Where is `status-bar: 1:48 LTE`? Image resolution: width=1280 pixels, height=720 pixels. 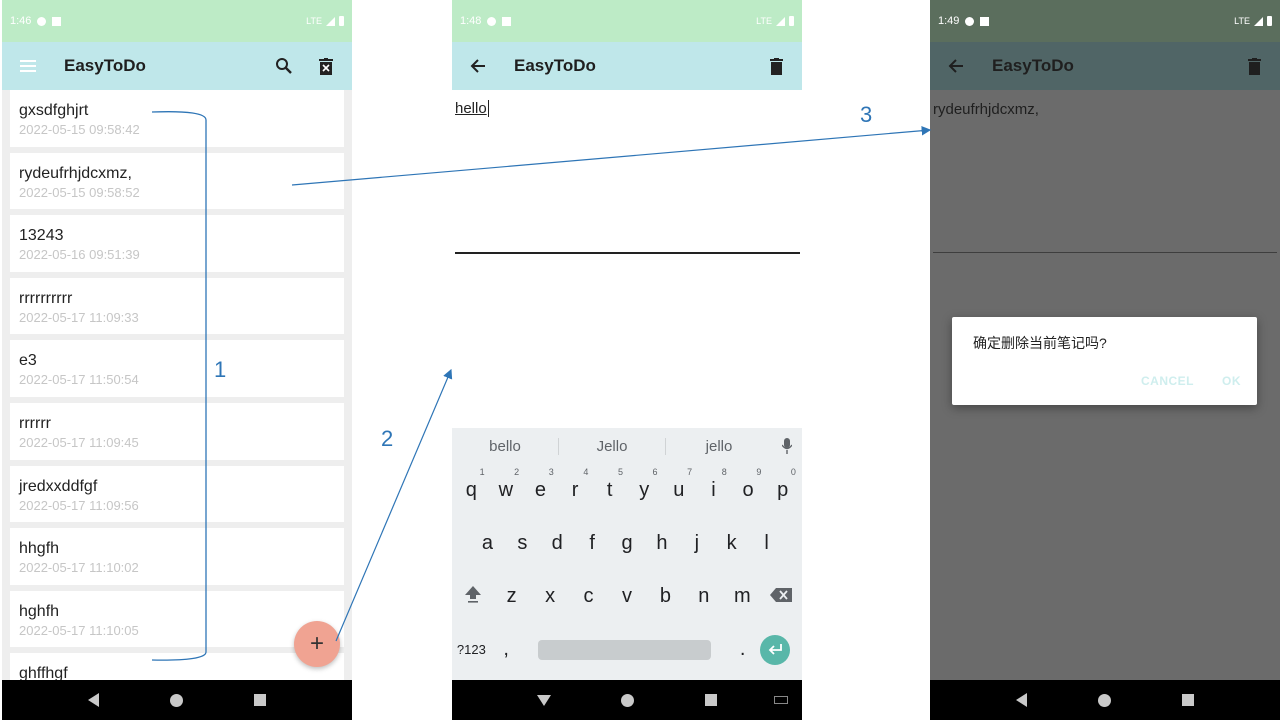
status-bar: 1:48 LTE is located at coordinates (627, 21).